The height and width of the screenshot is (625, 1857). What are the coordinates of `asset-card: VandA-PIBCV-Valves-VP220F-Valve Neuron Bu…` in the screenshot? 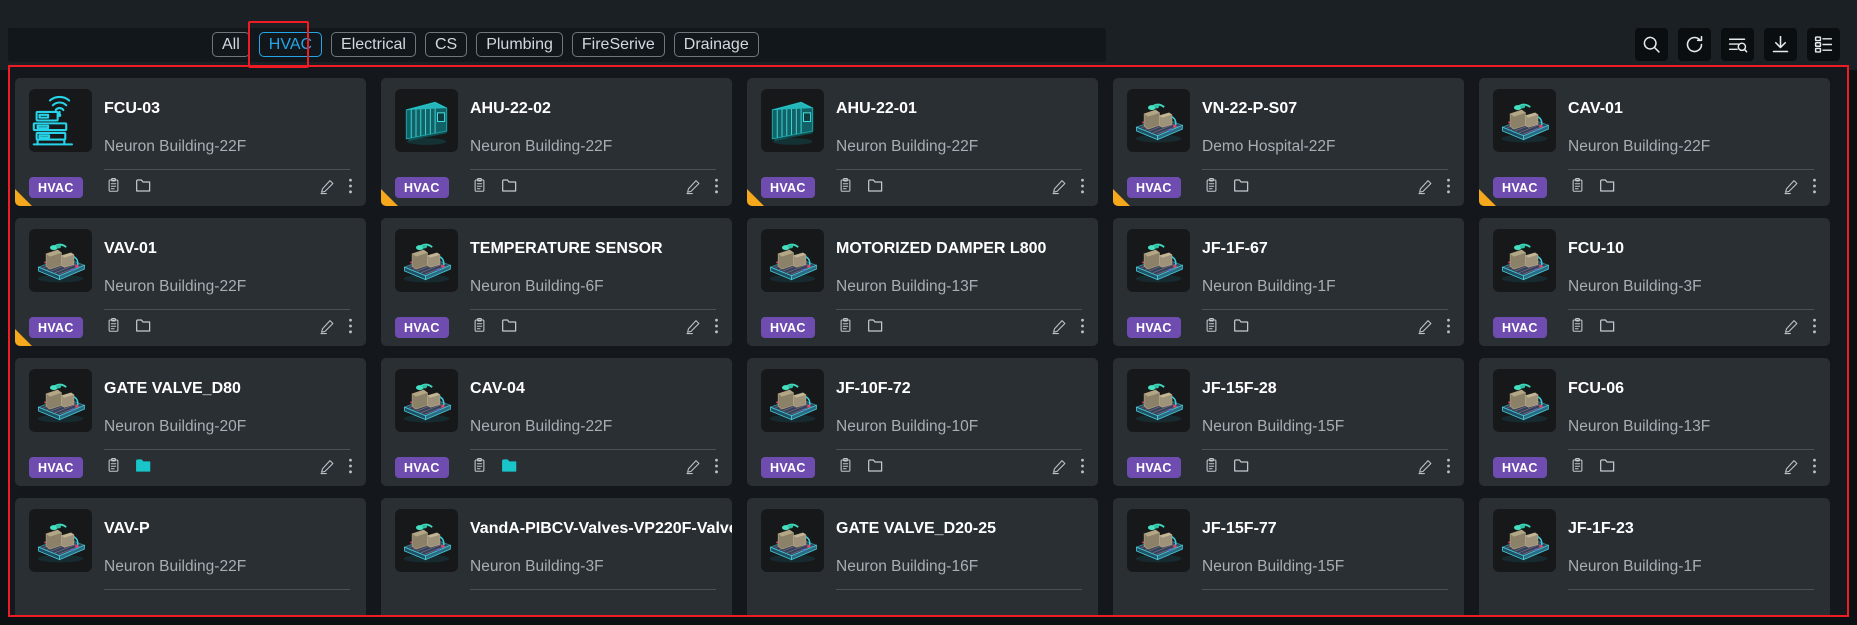 It's located at (556, 556).